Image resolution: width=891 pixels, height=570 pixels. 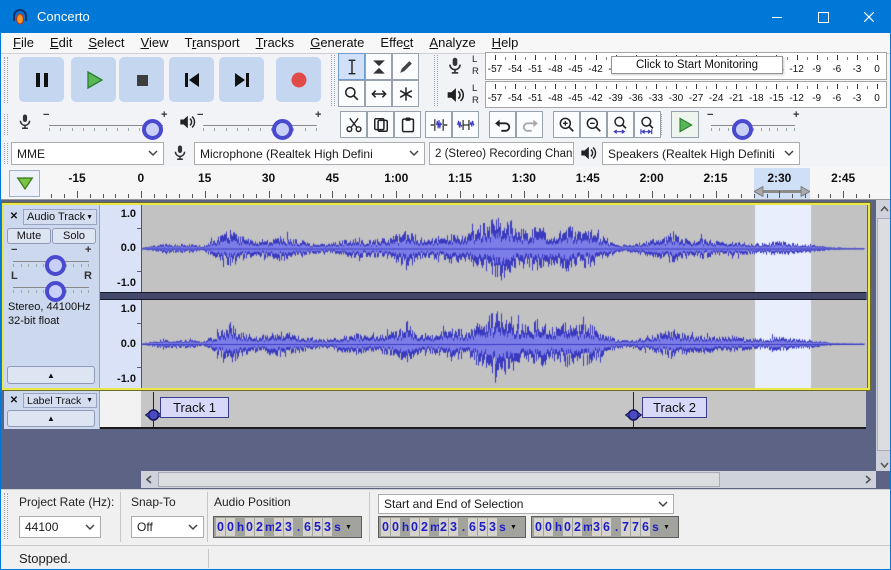 I want to click on copy-button, so click(x=380, y=124).